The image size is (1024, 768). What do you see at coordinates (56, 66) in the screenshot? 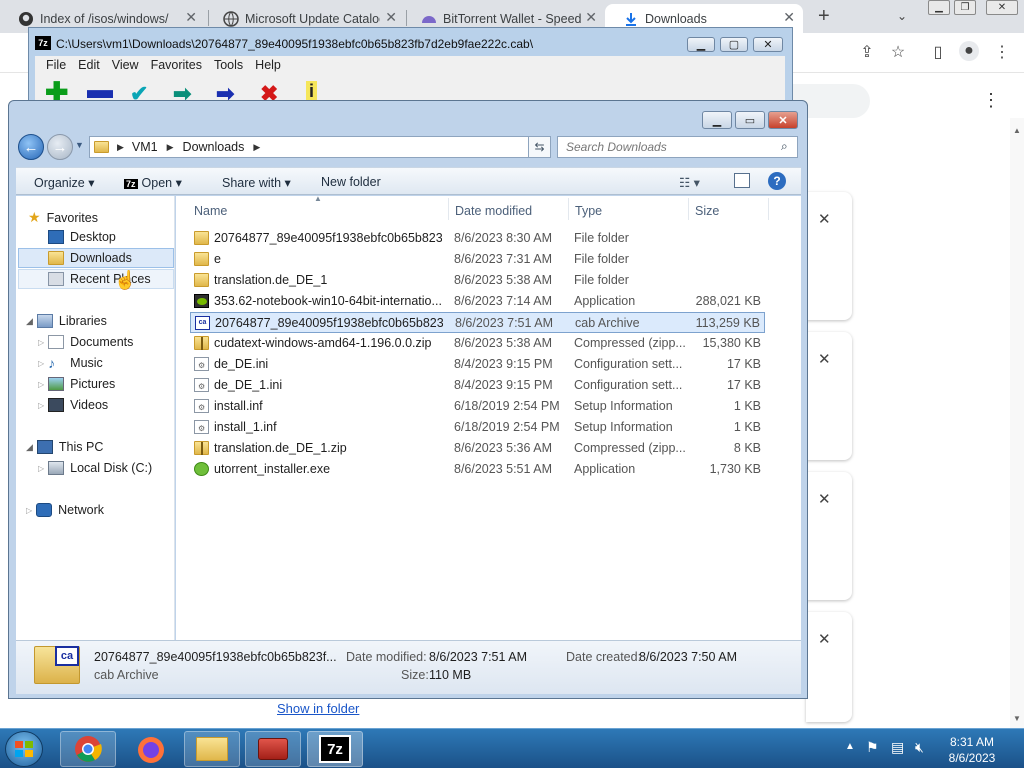
I see `menu-file: File` at bounding box center [56, 66].